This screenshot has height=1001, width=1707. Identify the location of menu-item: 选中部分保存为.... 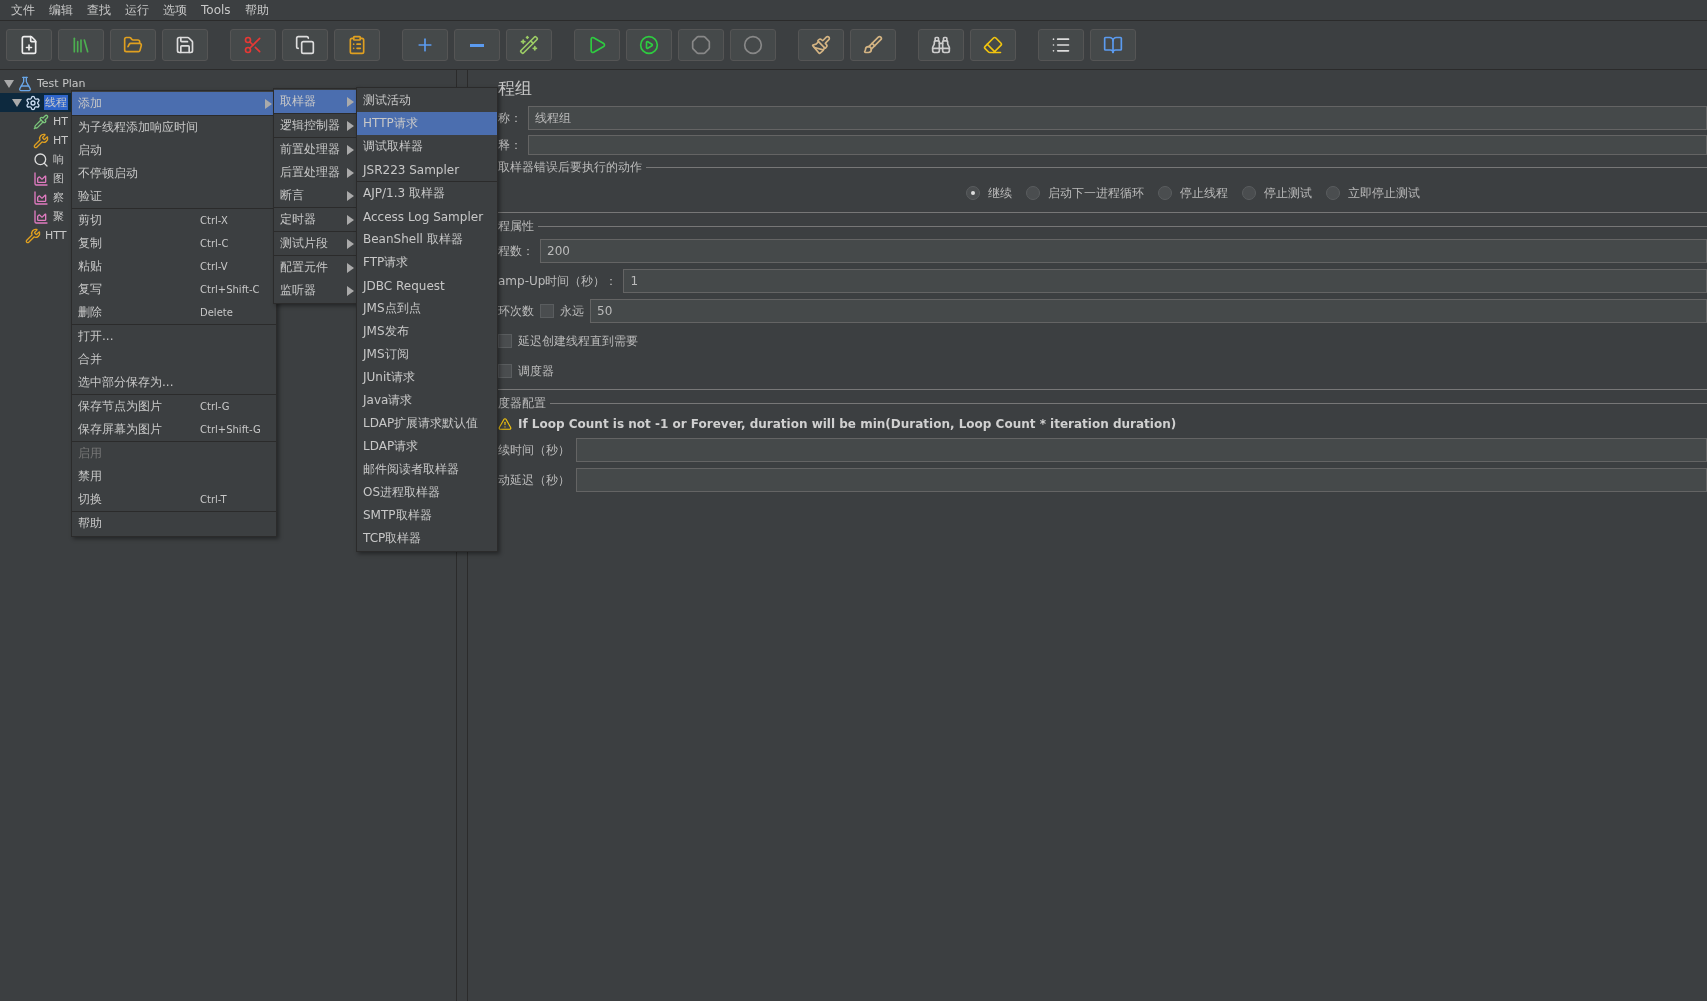
(174, 382).